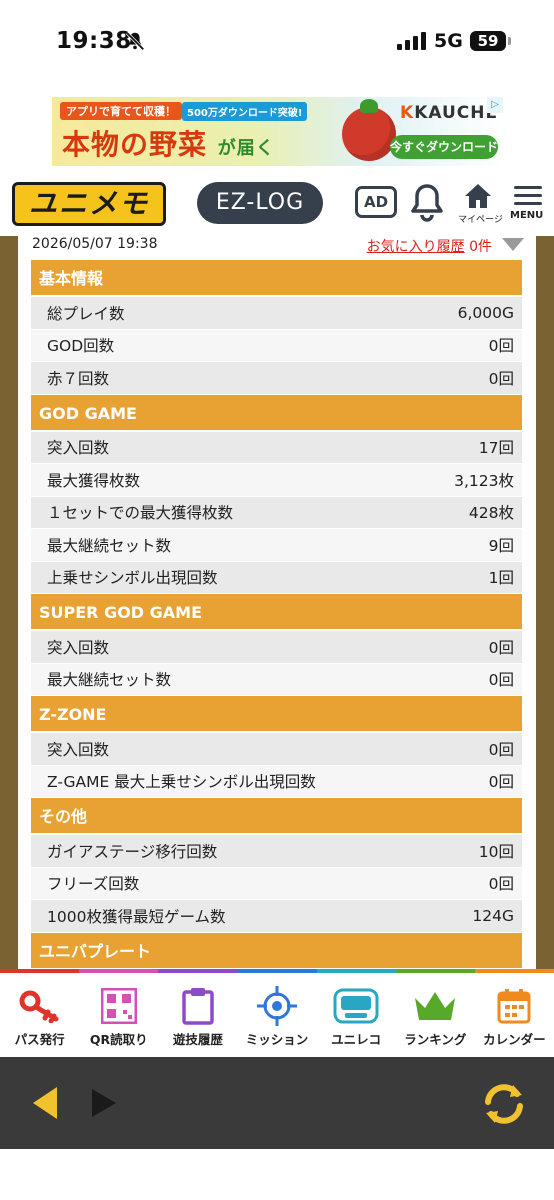 The image size is (554, 1200). I want to click on stat-row: ガイアステージ移行回数 10回, so click(276, 851).